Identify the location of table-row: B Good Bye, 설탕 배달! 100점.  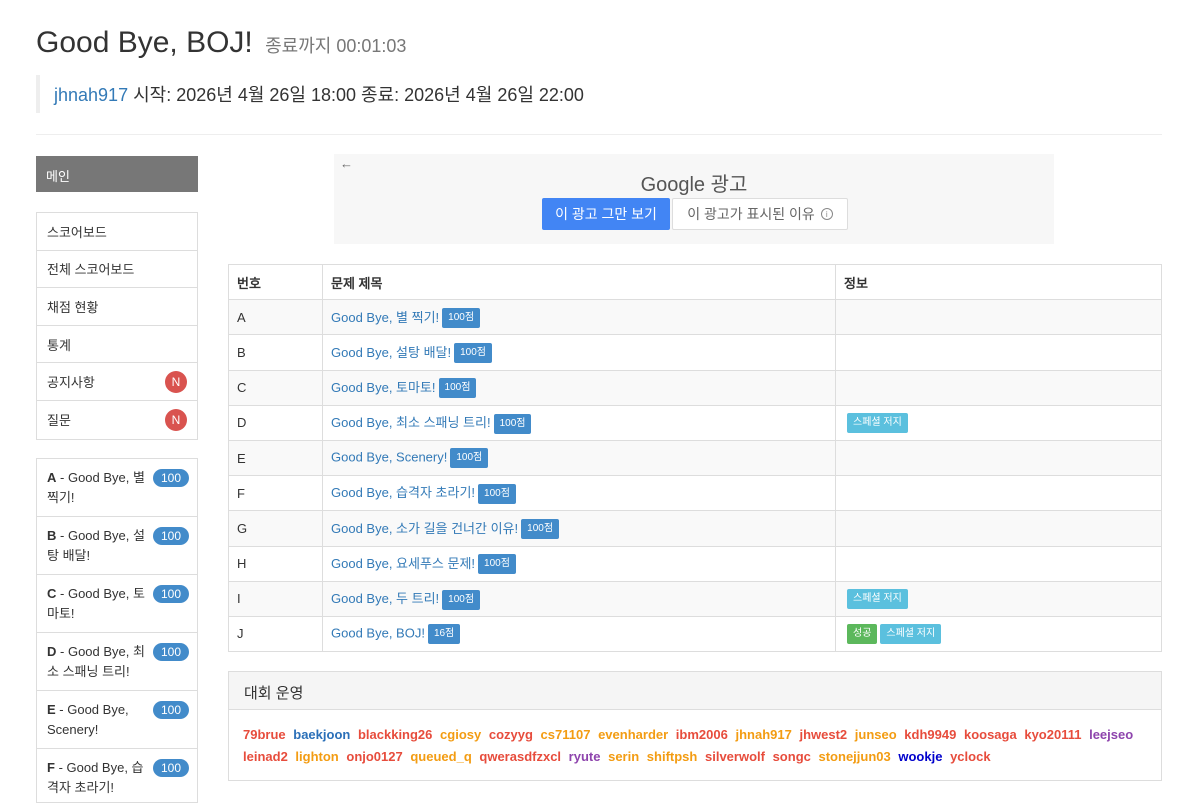
(695, 352).